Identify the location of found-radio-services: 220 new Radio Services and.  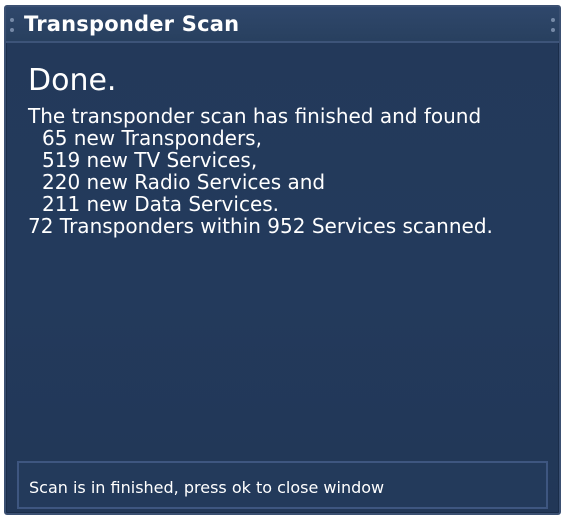
(184, 182).